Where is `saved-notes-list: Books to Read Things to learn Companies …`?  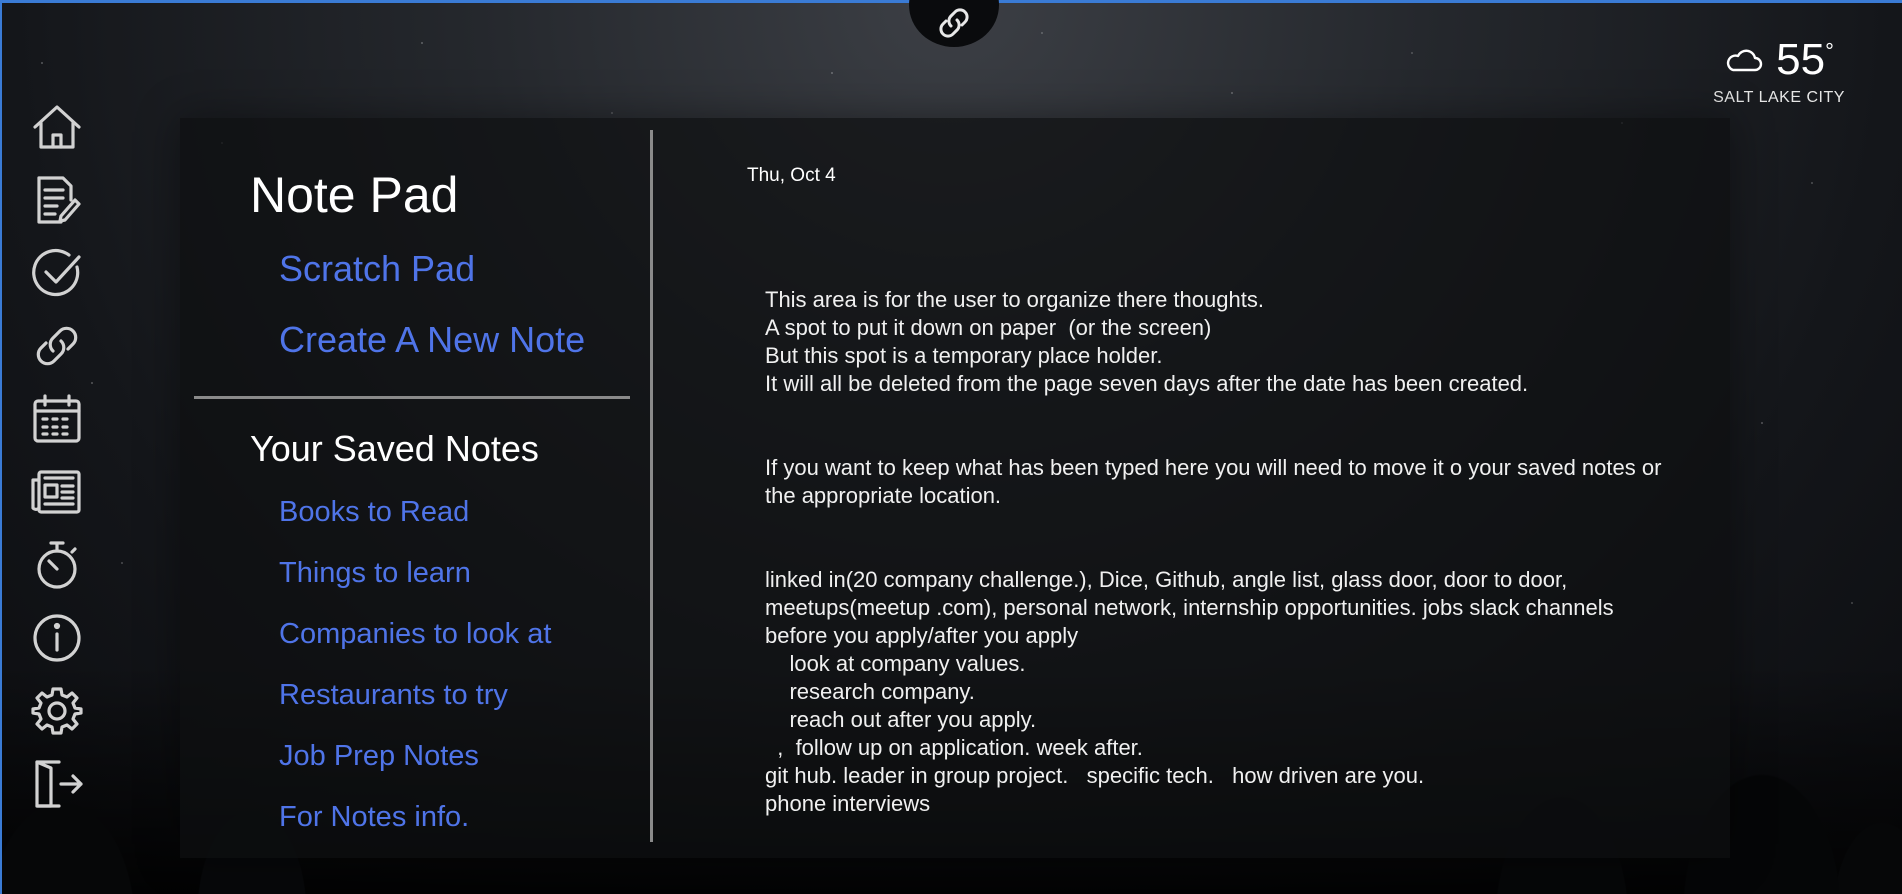
saved-notes-list: Books to Read Things to learn Companies … is located at coordinates (415, 679).